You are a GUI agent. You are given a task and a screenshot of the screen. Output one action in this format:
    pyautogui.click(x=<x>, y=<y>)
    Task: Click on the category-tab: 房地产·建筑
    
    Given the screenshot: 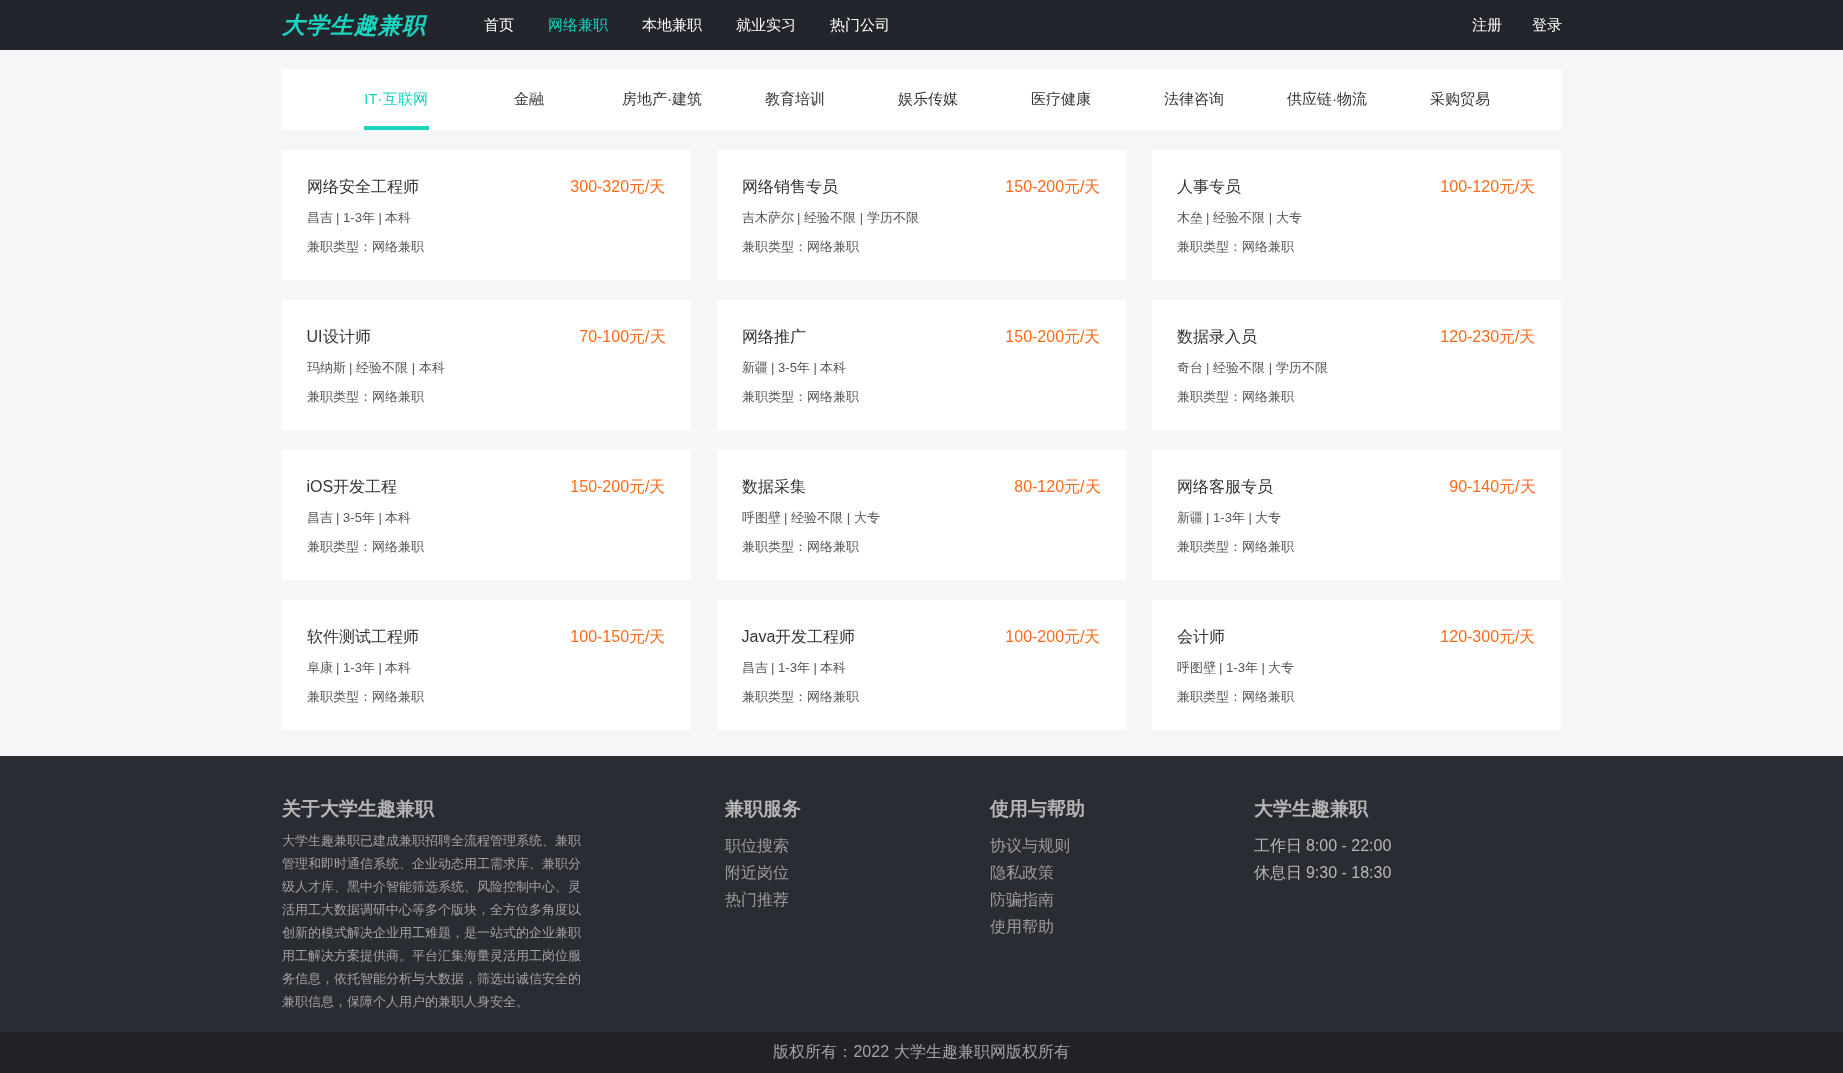 What is the action you would take?
    pyautogui.click(x=662, y=99)
    